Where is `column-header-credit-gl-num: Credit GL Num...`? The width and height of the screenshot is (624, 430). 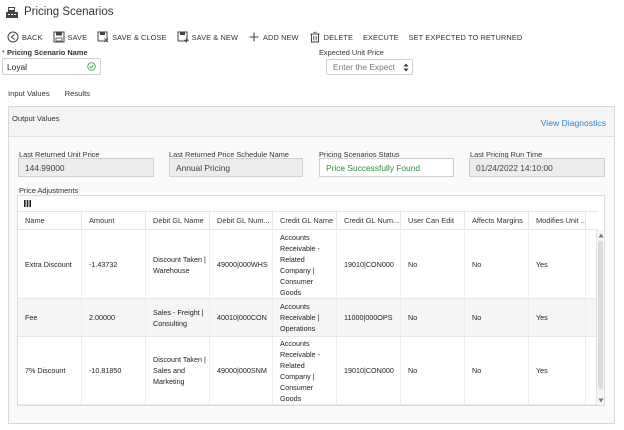 column-header-credit-gl-num: Credit GL Num... is located at coordinates (369, 220).